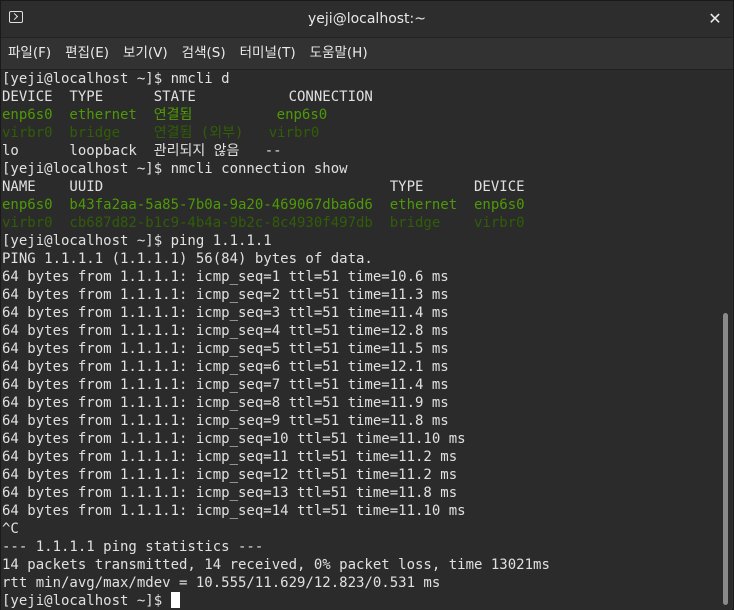 This screenshot has width=734, height=610. Describe the element at coordinates (725, 459) in the screenshot. I see `scrollbar-thumb` at that location.